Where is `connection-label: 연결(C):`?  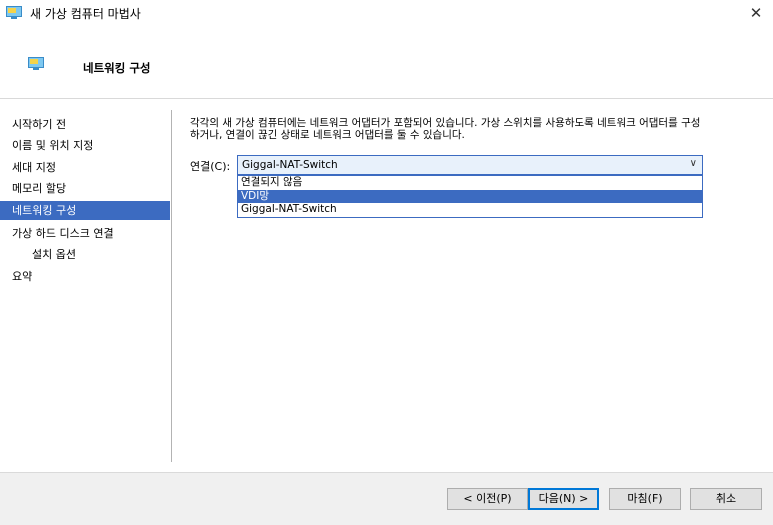 connection-label: 연결(C): is located at coordinates (210, 166).